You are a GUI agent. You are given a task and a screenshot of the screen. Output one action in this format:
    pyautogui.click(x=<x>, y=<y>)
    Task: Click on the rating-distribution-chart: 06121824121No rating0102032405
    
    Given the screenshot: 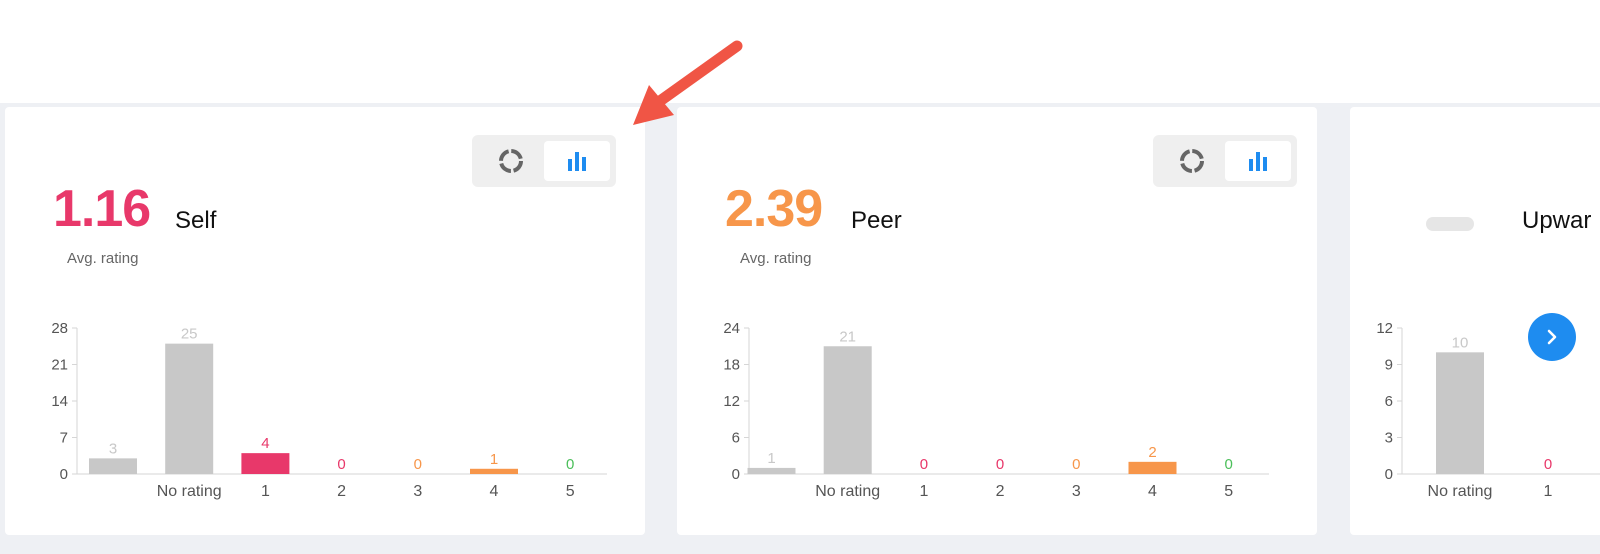 What is the action you would take?
    pyautogui.click(x=996, y=410)
    